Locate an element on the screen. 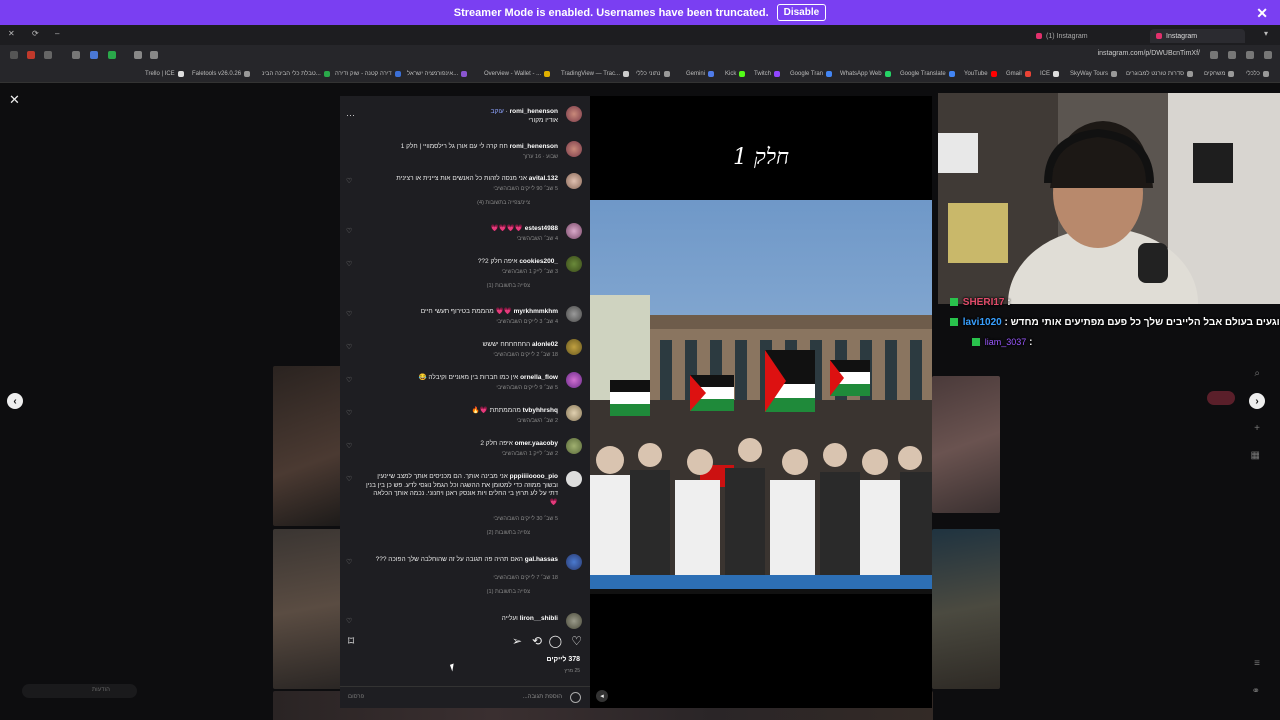 The image size is (1280, 720). star-icon is located at coordinates (138, 55).